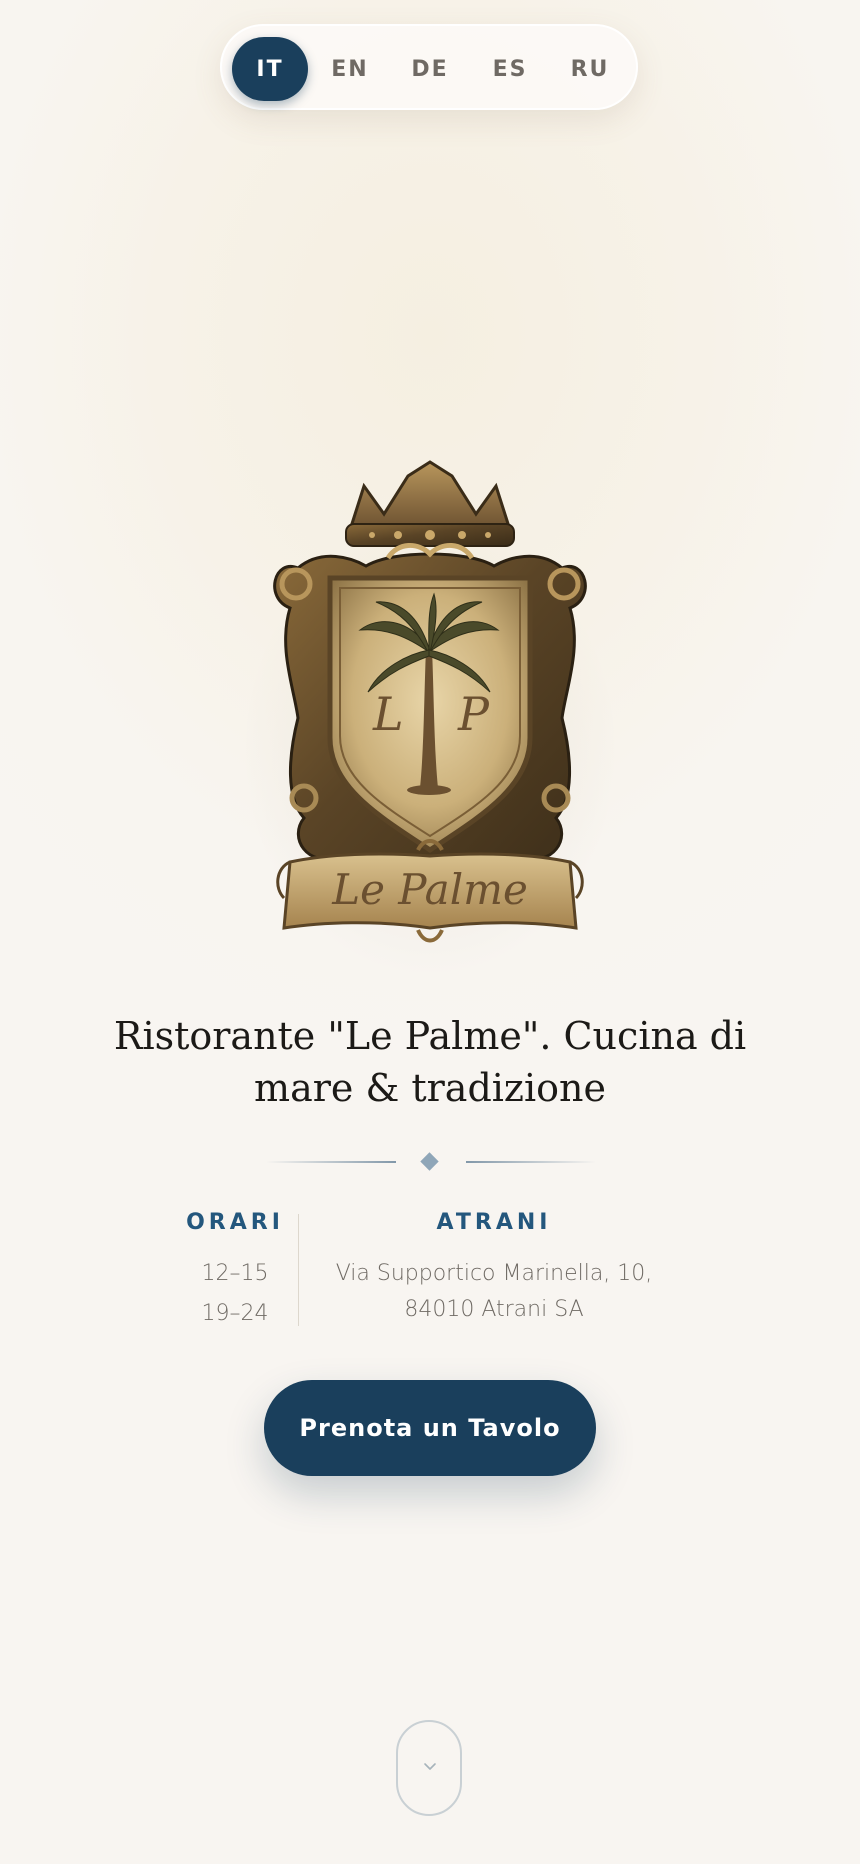 The width and height of the screenshot is (860, 1864). What do you see at coordinates (430, 503) in the screenshot?
I see `crown-icon` at bounding box center [430, 503].